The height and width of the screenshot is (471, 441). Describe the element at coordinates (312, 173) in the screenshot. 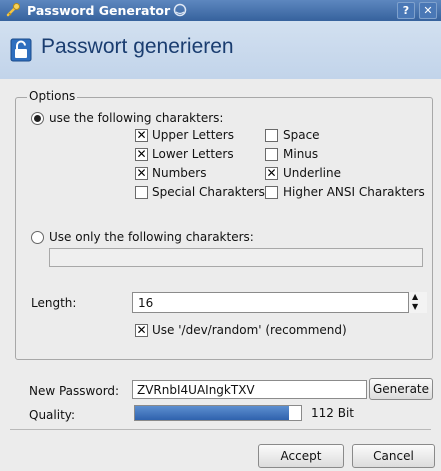

I see `checkbox-underline-label: Underline` at that location.